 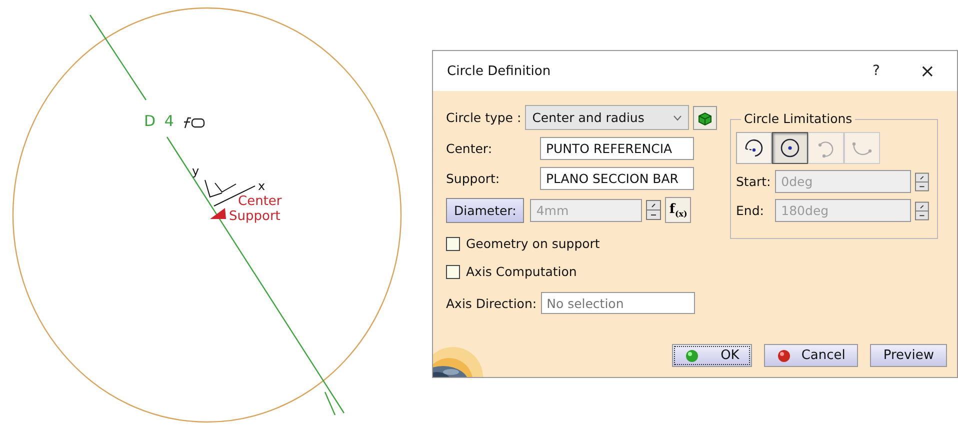 I want to click on point-label: Center, so click(x=260, y=201).